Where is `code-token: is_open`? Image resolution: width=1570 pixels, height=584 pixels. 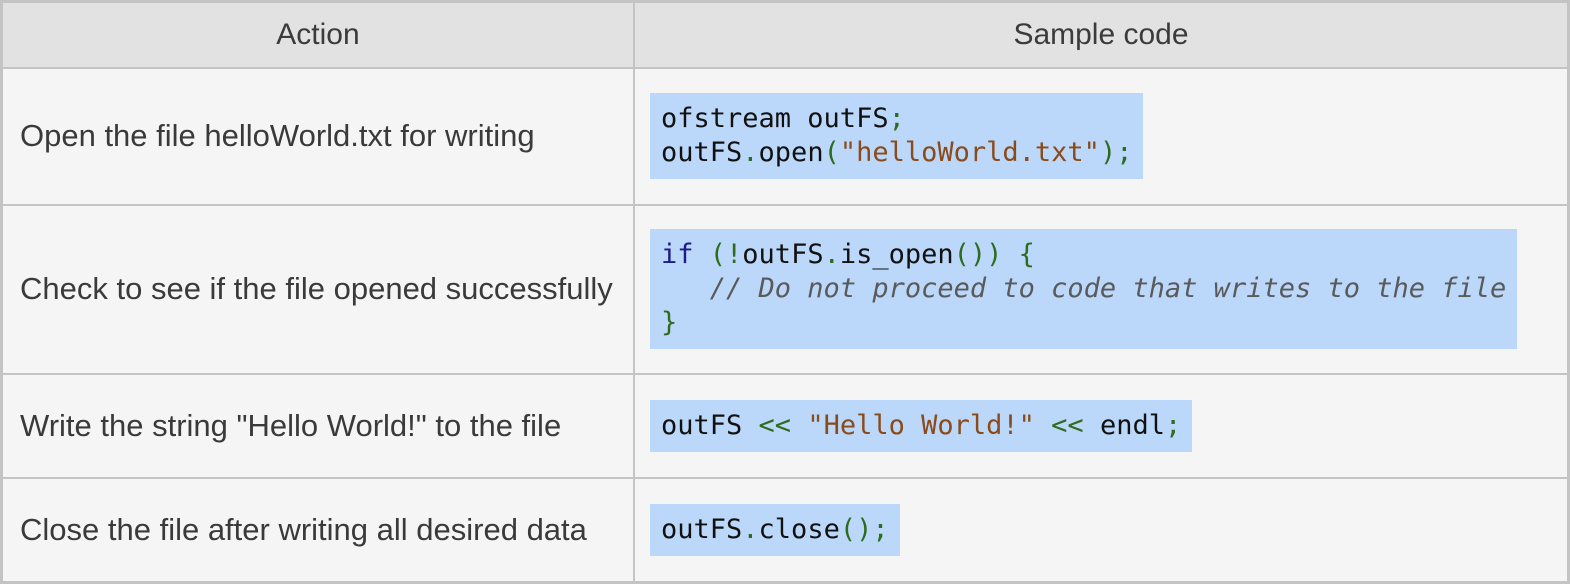
code-token: is_open is located at coordinates (896, 255).